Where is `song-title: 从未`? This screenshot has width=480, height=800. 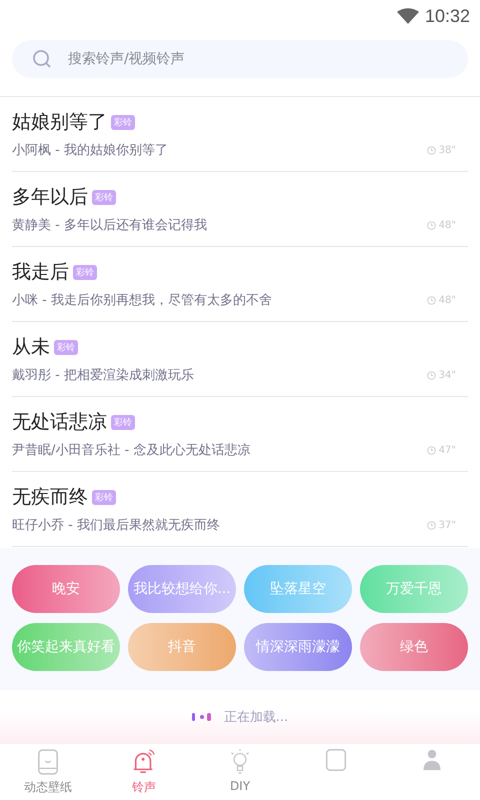
song-title: 从未 is located at coordinates (31, 347).